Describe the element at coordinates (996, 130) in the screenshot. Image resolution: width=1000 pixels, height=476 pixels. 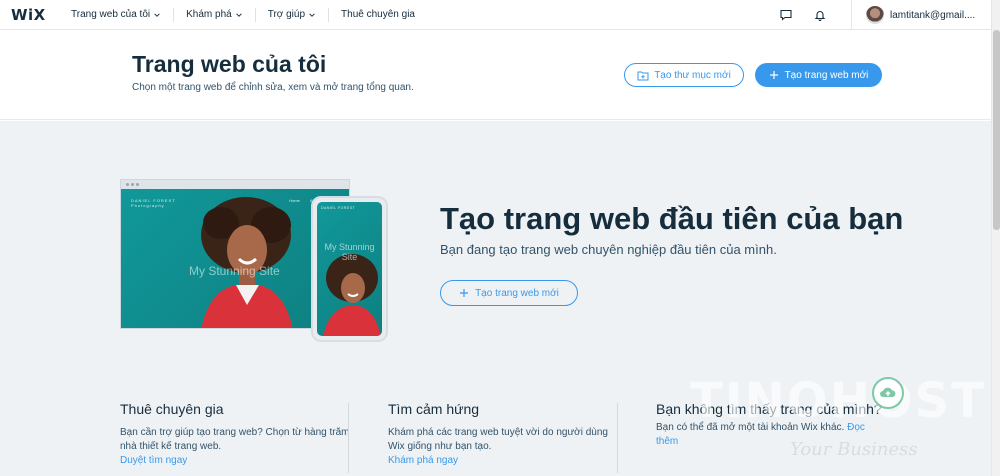
I see `scrollbar-thumb` at that location.